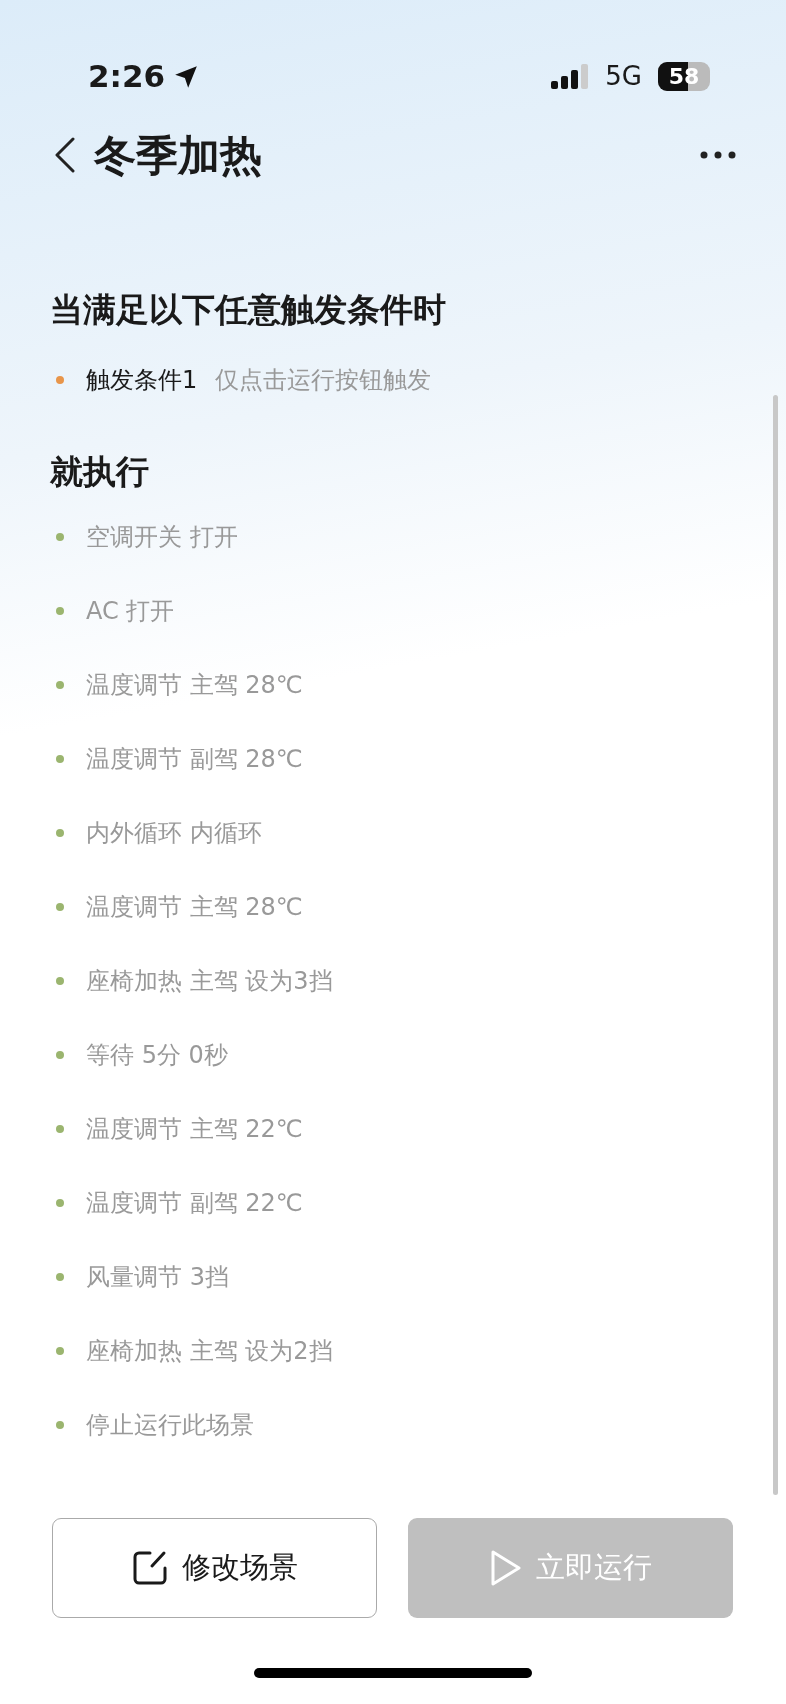 The width and height of the screenshot is (786, 1704). What do you see at coordinates (505, 1568) in the screenshot?
I see `play-icon` at bounding box center [505, 1568].